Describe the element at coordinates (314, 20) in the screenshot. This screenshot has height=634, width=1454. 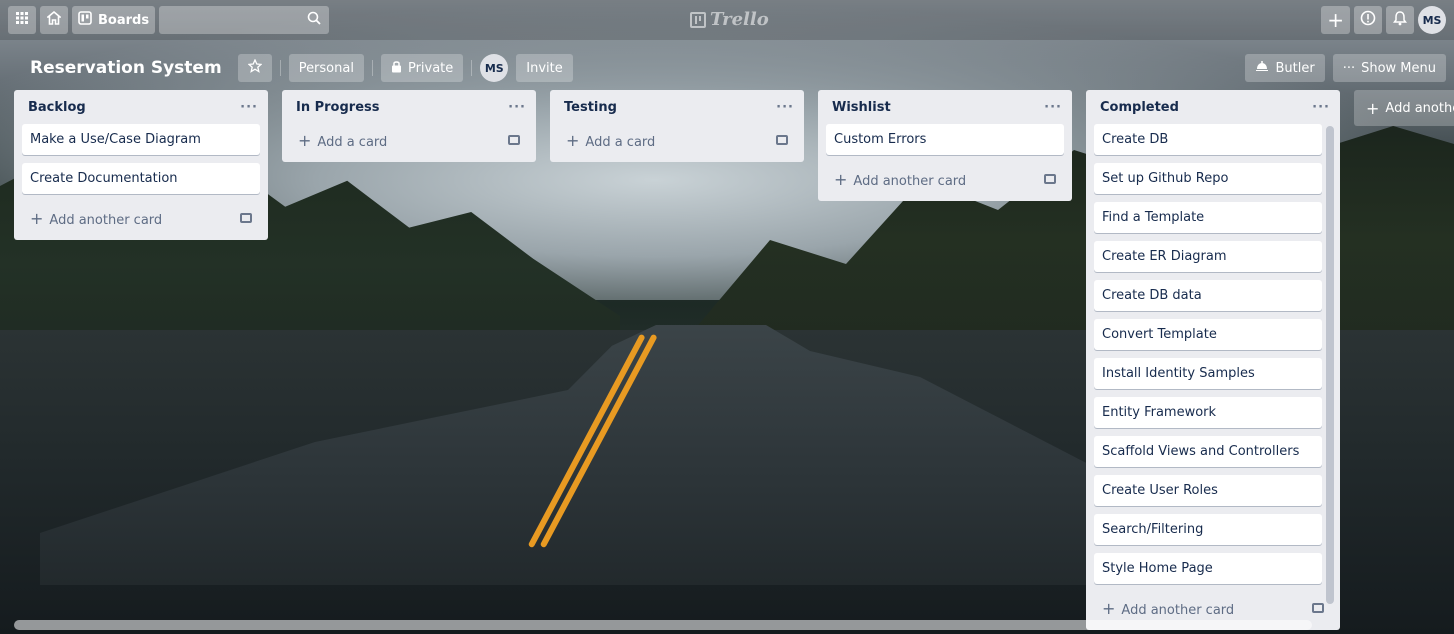
I see `search-icon` at that location.